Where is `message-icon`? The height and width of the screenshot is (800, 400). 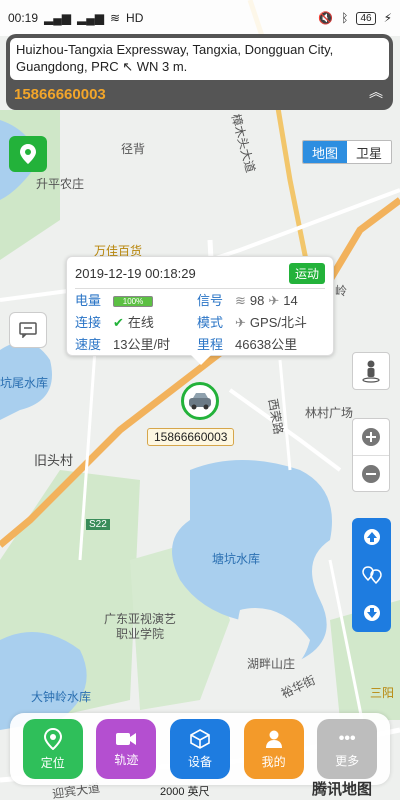
message-icon is located at coordinates (28, 330).